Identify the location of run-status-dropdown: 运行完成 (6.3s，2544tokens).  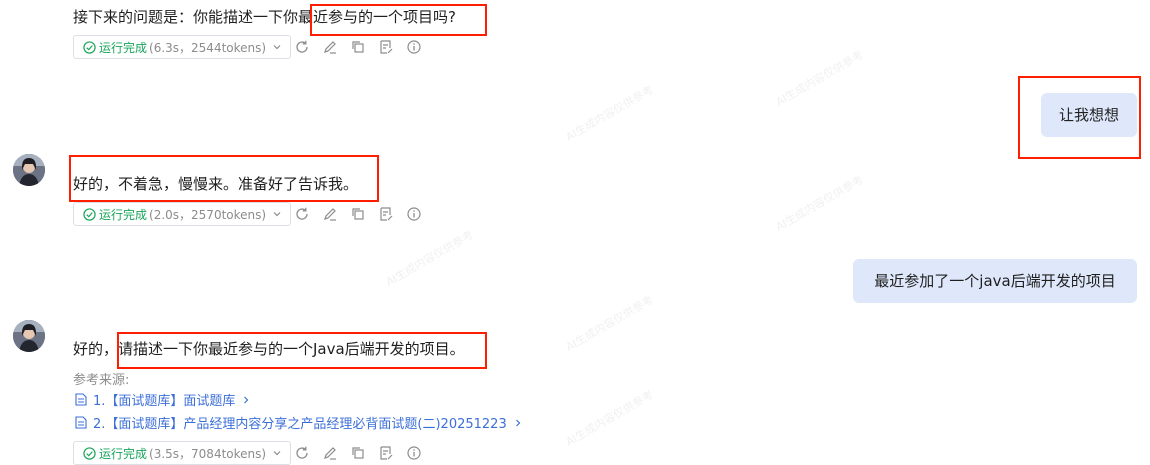
(182, 47).